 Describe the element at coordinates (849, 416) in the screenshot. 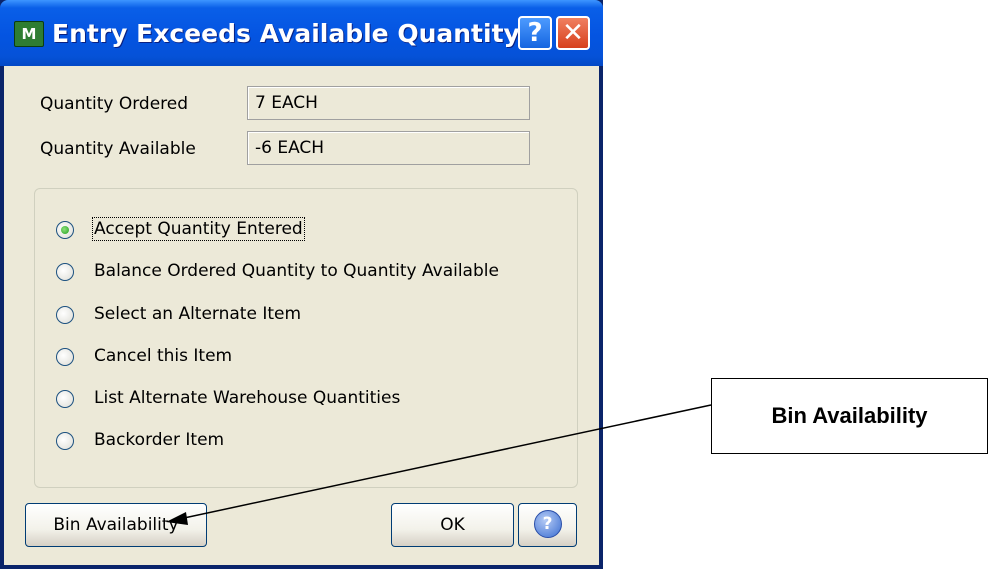

I see `annotation-callout: Bin Availability` at that location.